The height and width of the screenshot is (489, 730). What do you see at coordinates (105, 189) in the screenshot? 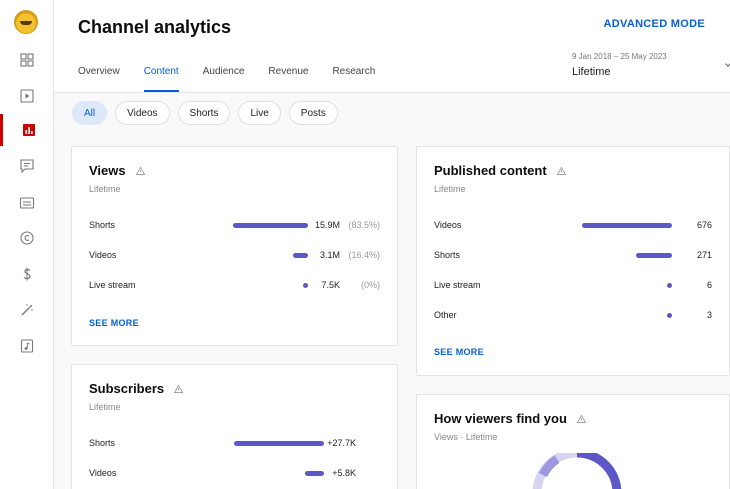
I see `views-card-subtitle: Lifetime` at bounding box center [105, 189].